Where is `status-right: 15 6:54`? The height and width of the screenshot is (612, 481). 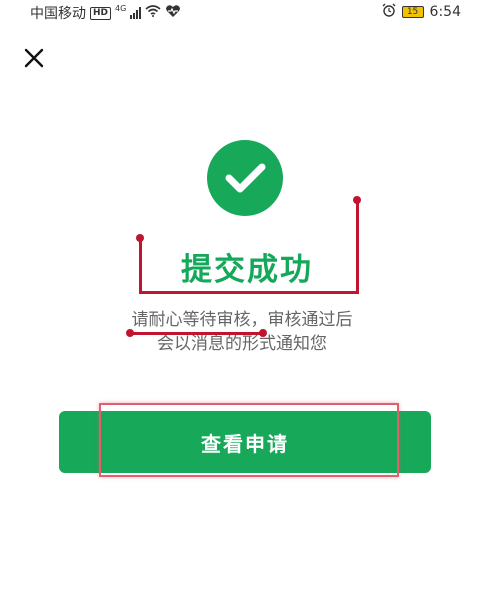 status-right: 15 6:54 is located at coordinates (421, 12).